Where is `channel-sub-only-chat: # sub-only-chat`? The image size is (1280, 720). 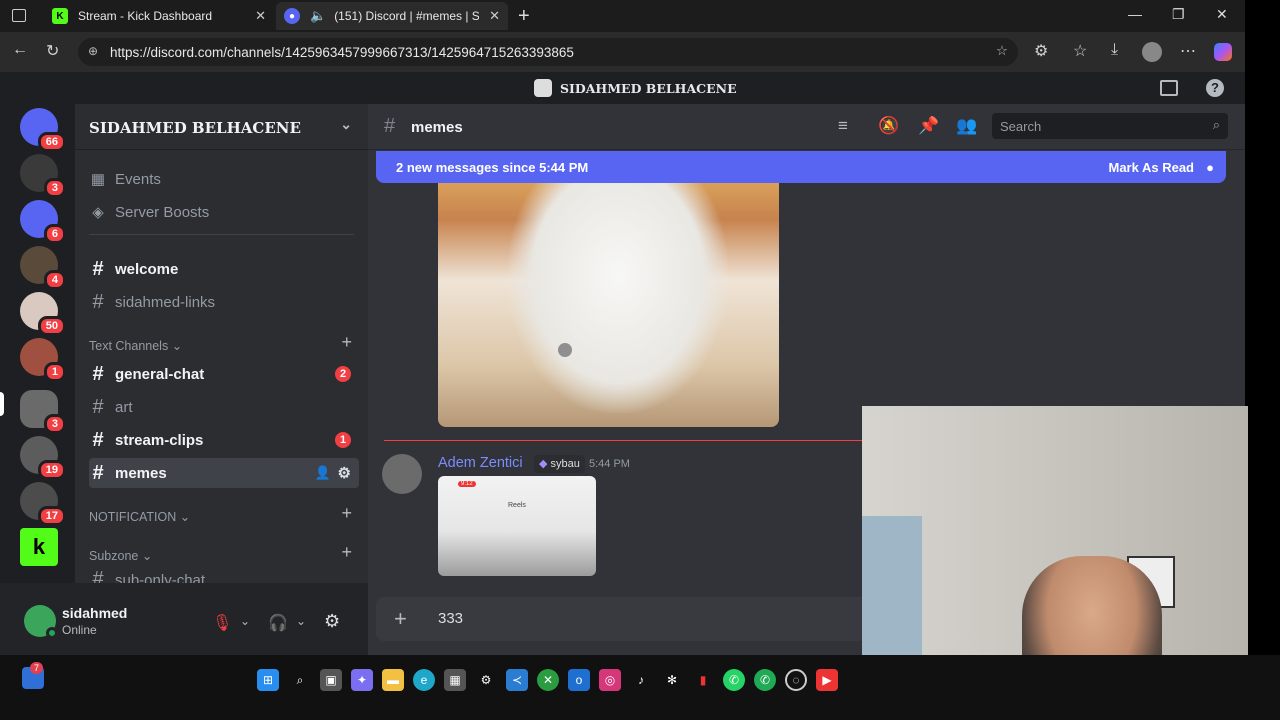
channel-sub-only-chat: # sub-only-chat is located at coordinates (224, 576).